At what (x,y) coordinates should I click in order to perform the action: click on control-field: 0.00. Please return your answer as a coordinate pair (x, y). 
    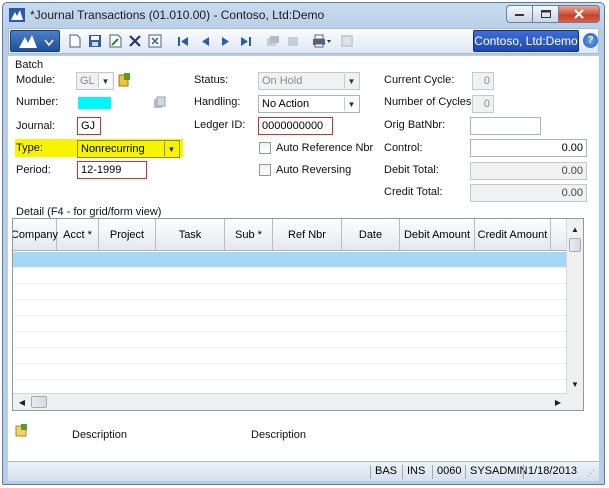
    Looking at the image, I should click on (528, 148).